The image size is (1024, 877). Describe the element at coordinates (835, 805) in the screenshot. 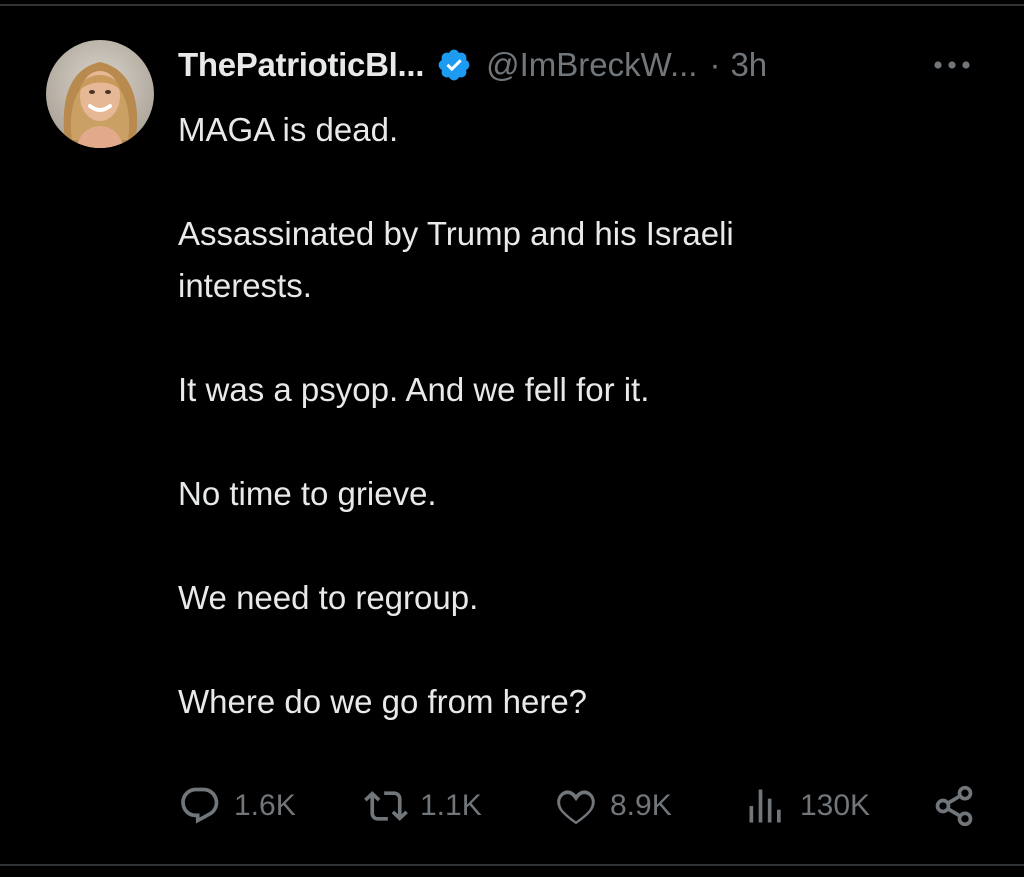

I see `views-count: 130K` at that location.